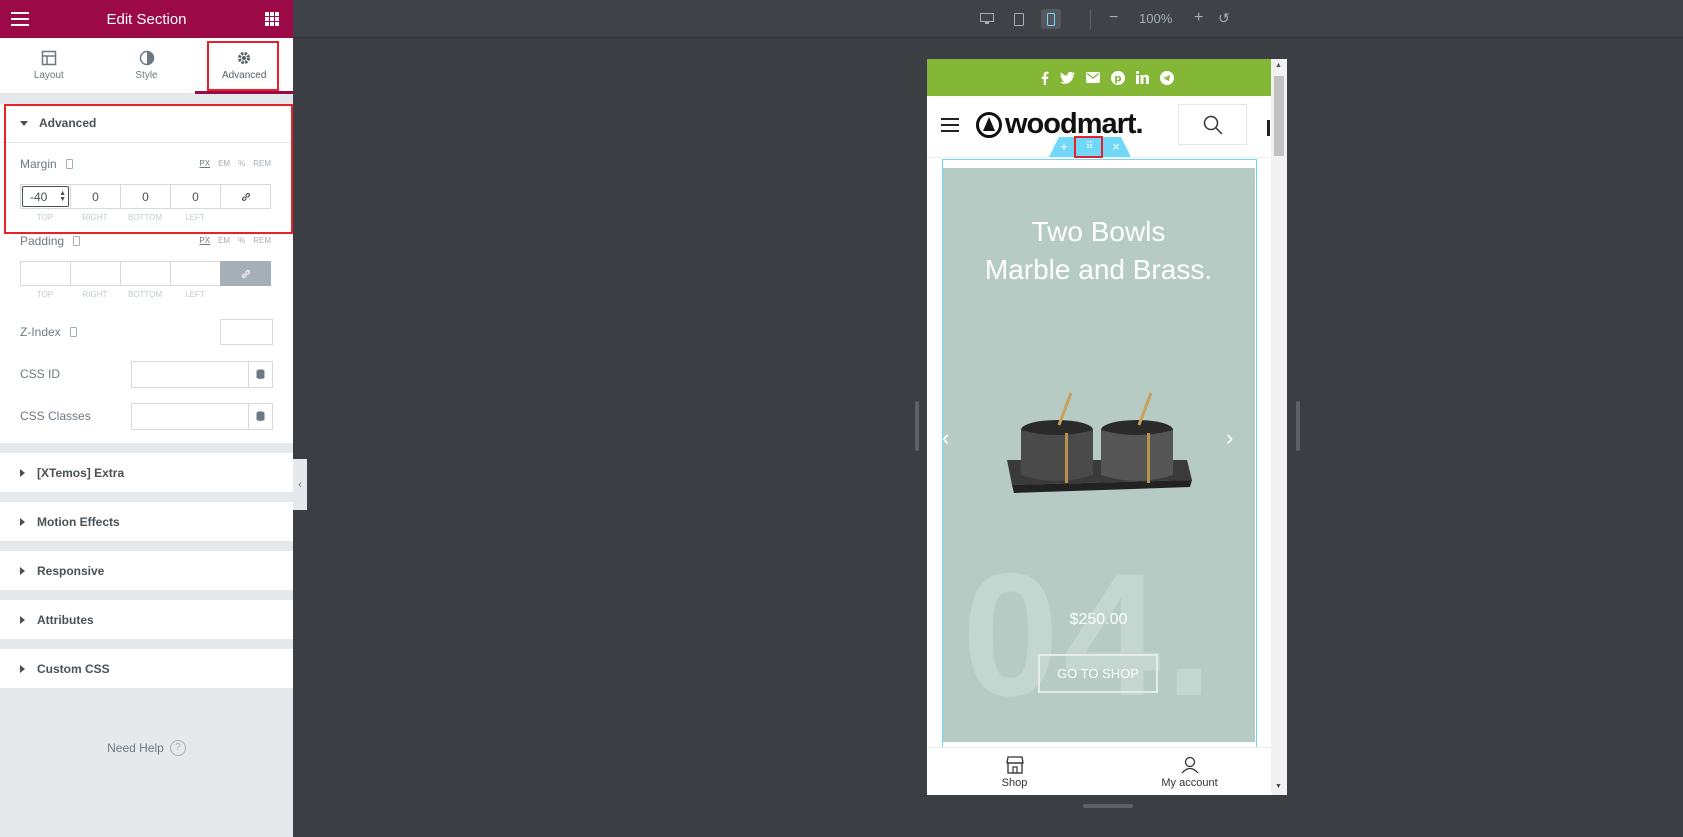 This screenshot has width=1683, height=837. Describe the element at coordinates (49, 58) in the screenshot. I see `layout-icon` at that location.